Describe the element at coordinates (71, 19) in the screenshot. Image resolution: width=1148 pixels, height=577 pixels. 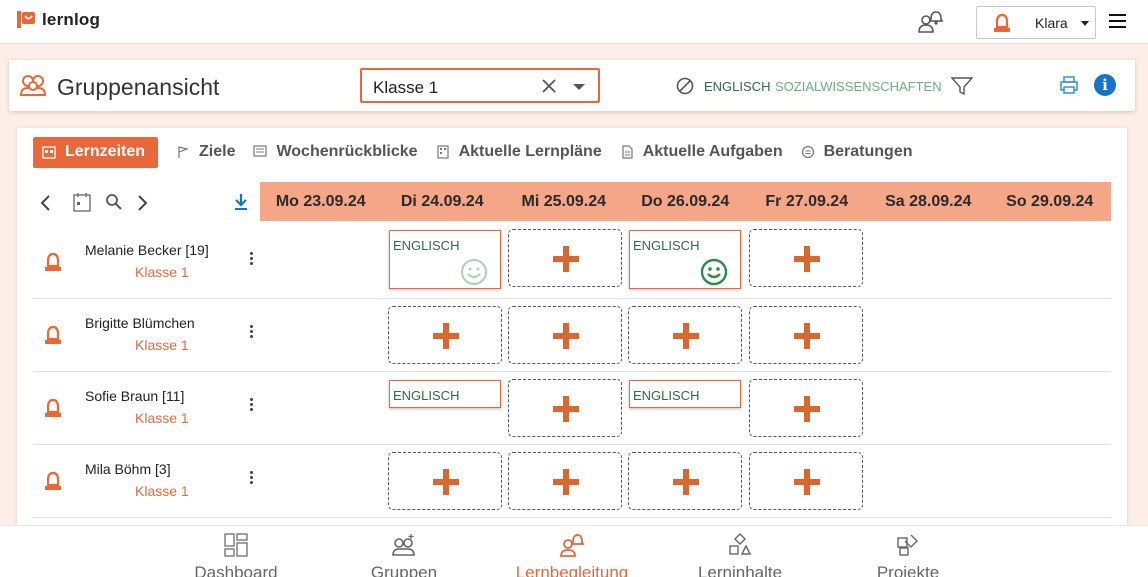
I see `app-name: lernlog` at that location.